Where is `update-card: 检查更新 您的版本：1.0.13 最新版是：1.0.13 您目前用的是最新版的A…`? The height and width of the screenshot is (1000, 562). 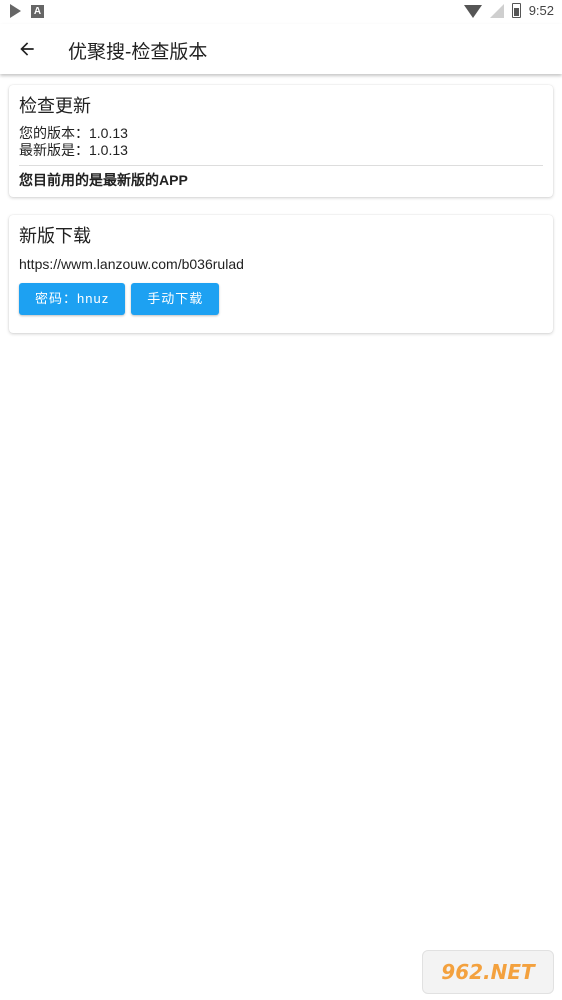 update-card: 检查更新 您的版本：1.0.13 最新版是：1.0.13 您目前用的是最新版的A… is located at coordinates (281, 141).